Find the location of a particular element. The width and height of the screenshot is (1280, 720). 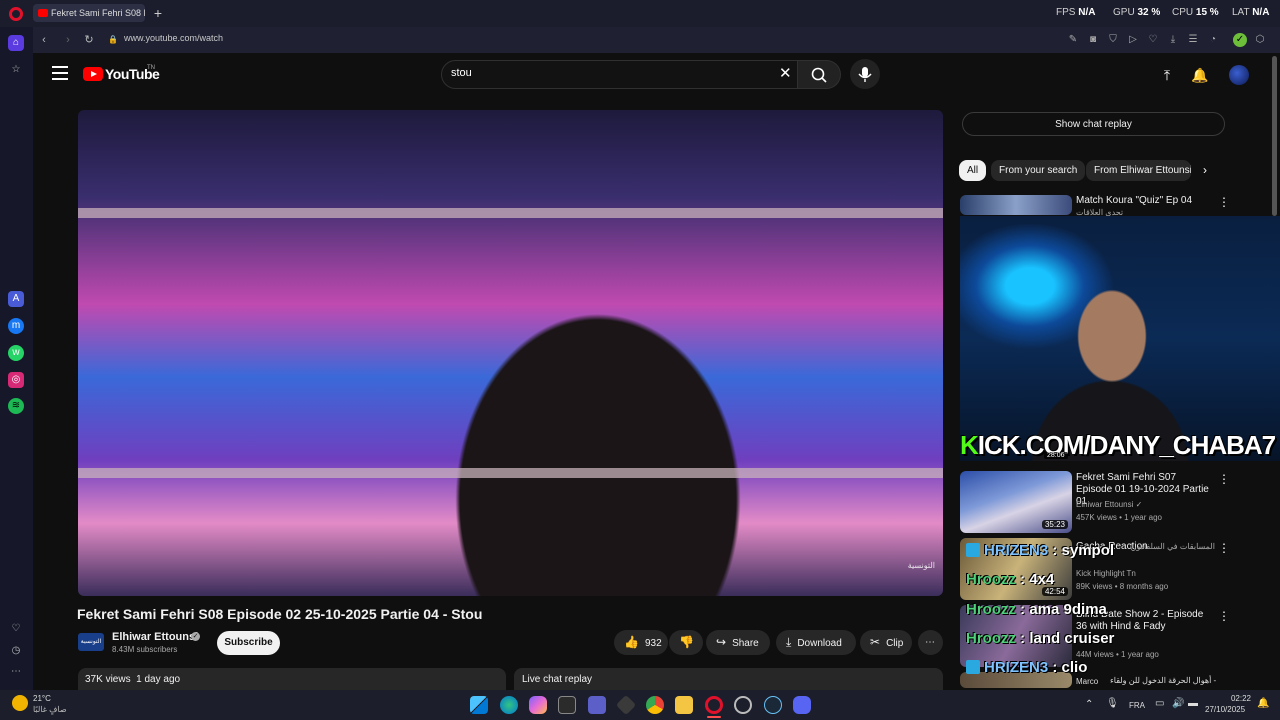

weather-sun-icon is located at coordinates (20, 703).